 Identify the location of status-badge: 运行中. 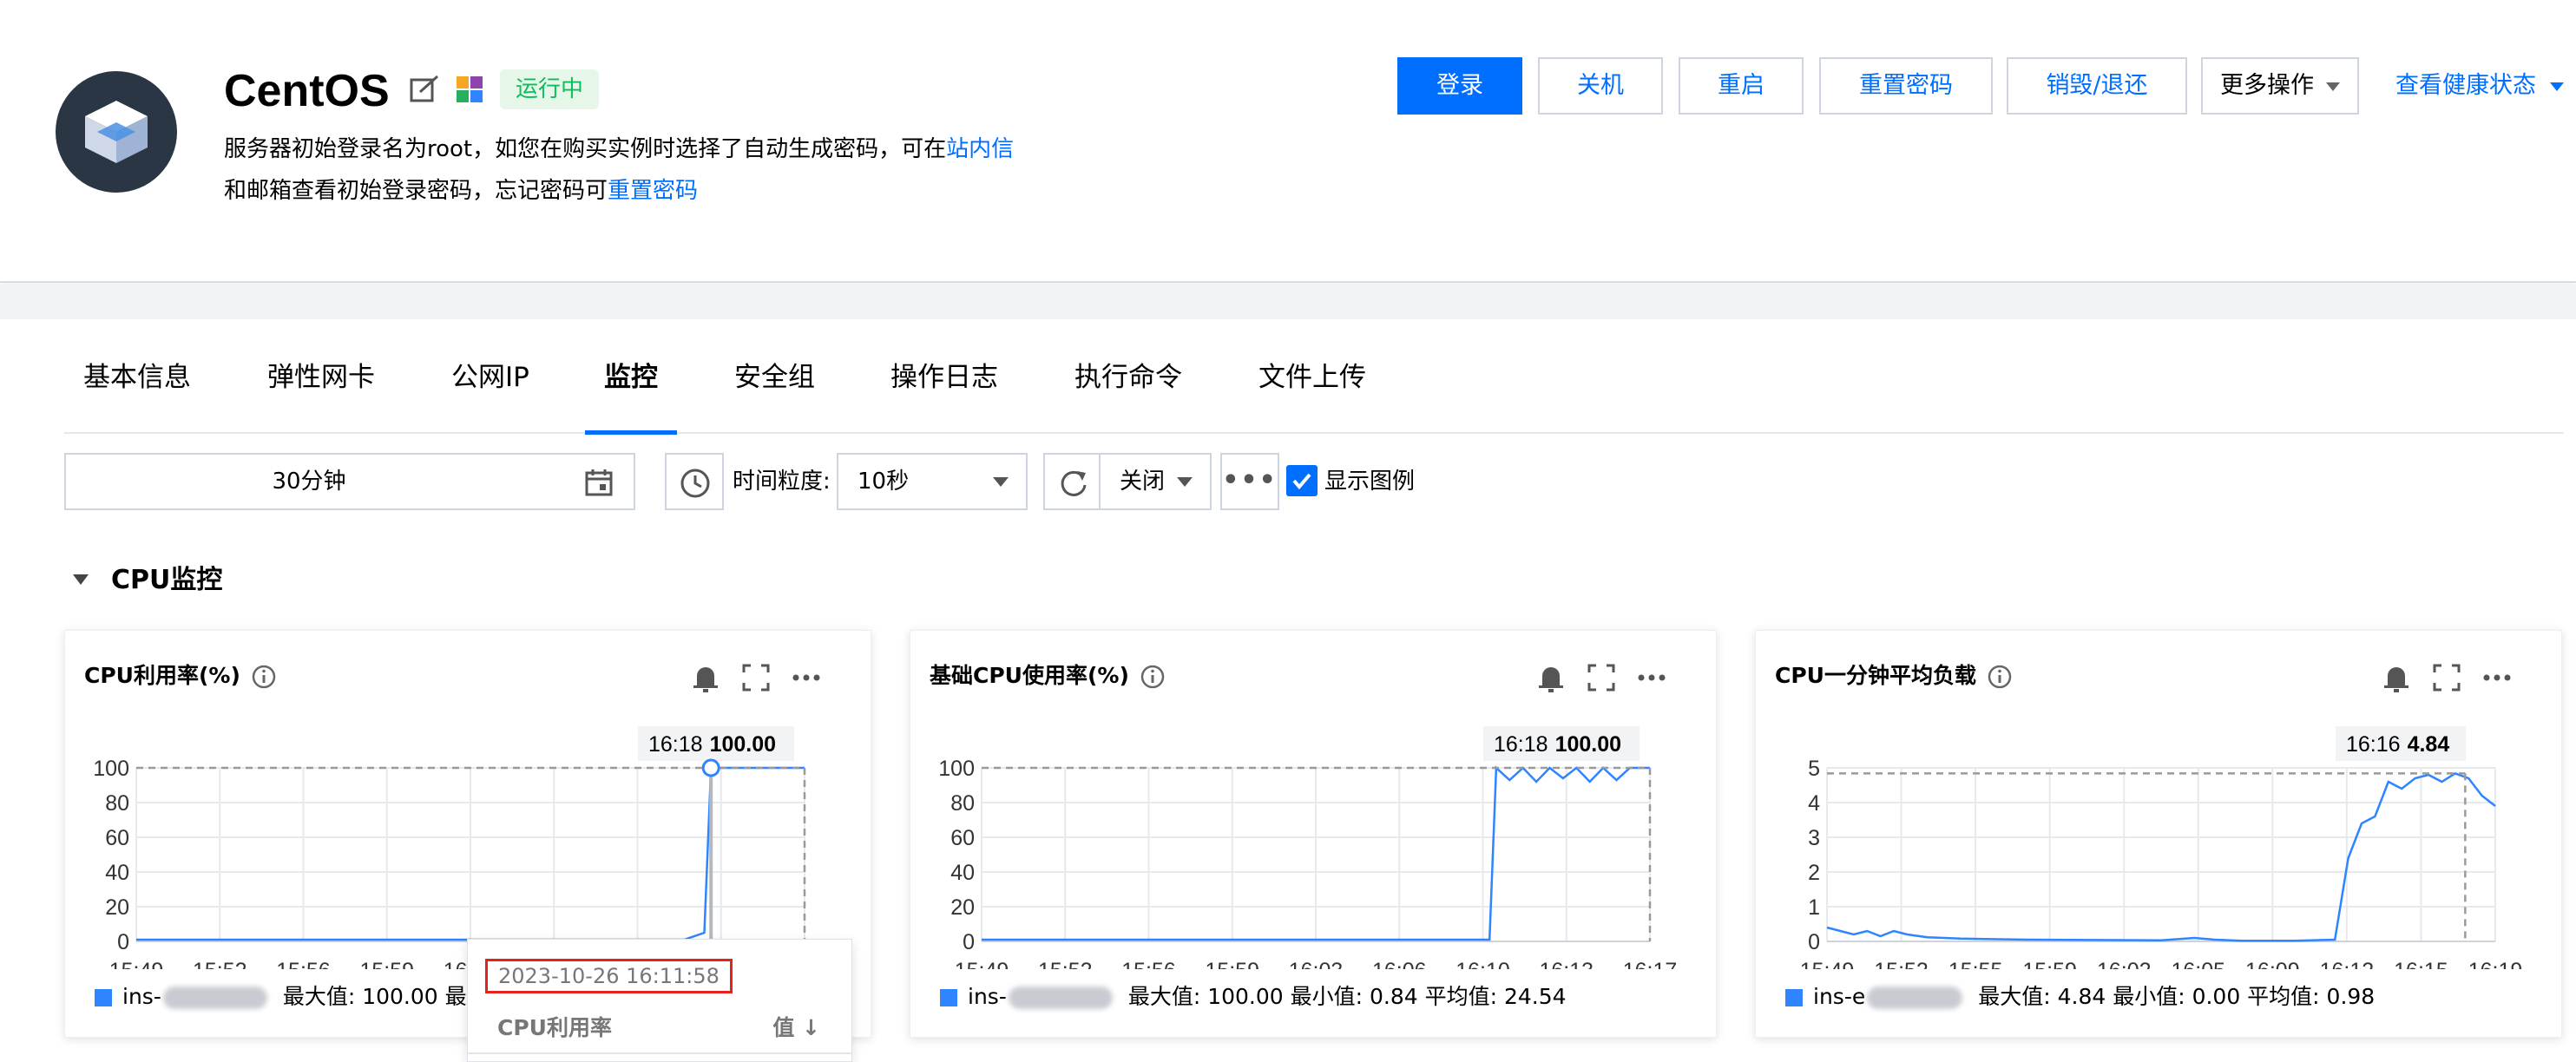
(550, 89).